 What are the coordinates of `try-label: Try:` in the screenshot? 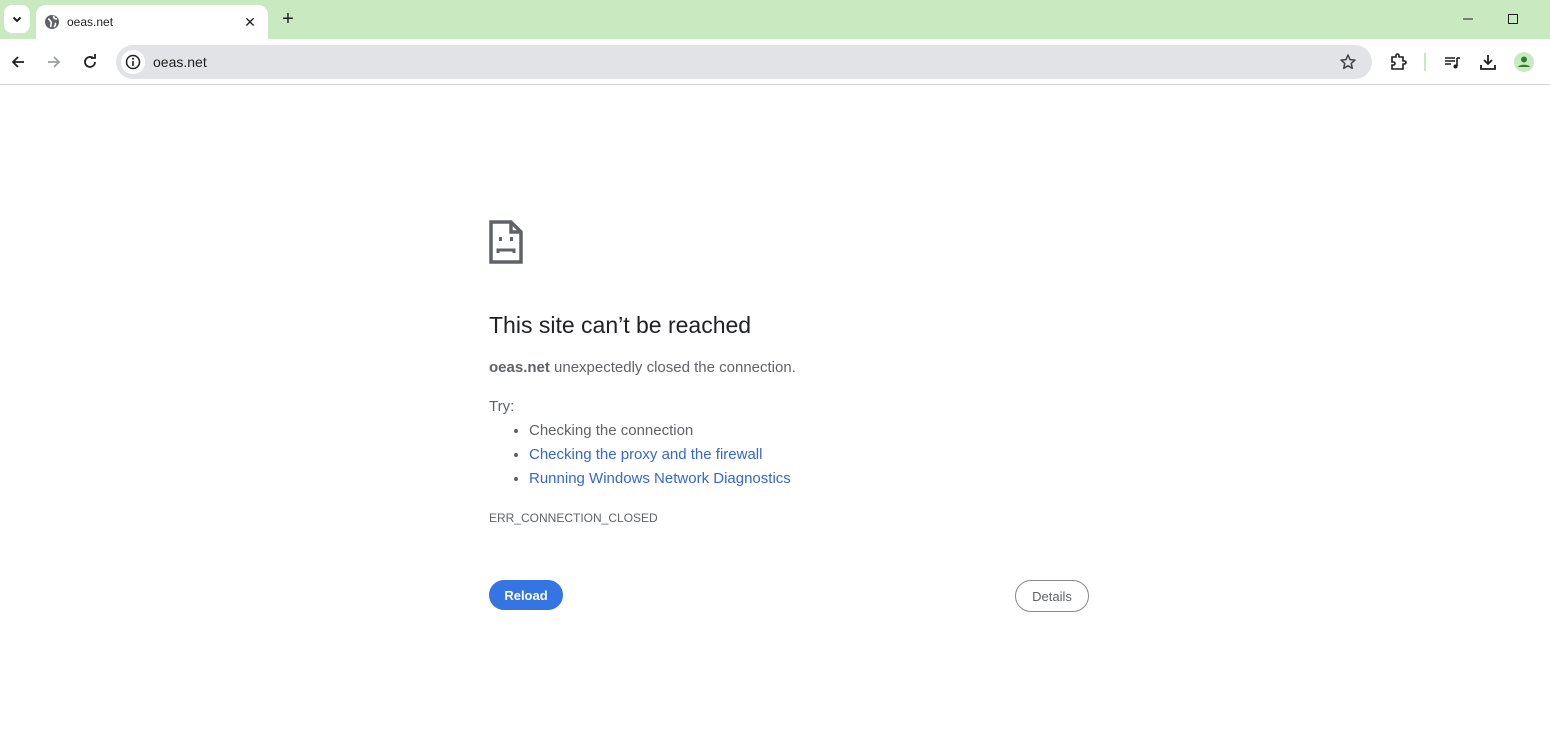 It's located at (502, 406).